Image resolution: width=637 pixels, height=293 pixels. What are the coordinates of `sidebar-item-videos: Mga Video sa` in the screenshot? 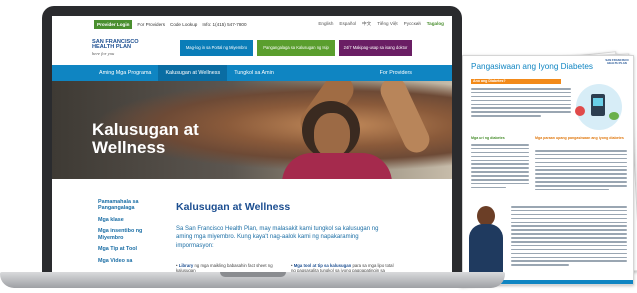 It's located at (128, 261).